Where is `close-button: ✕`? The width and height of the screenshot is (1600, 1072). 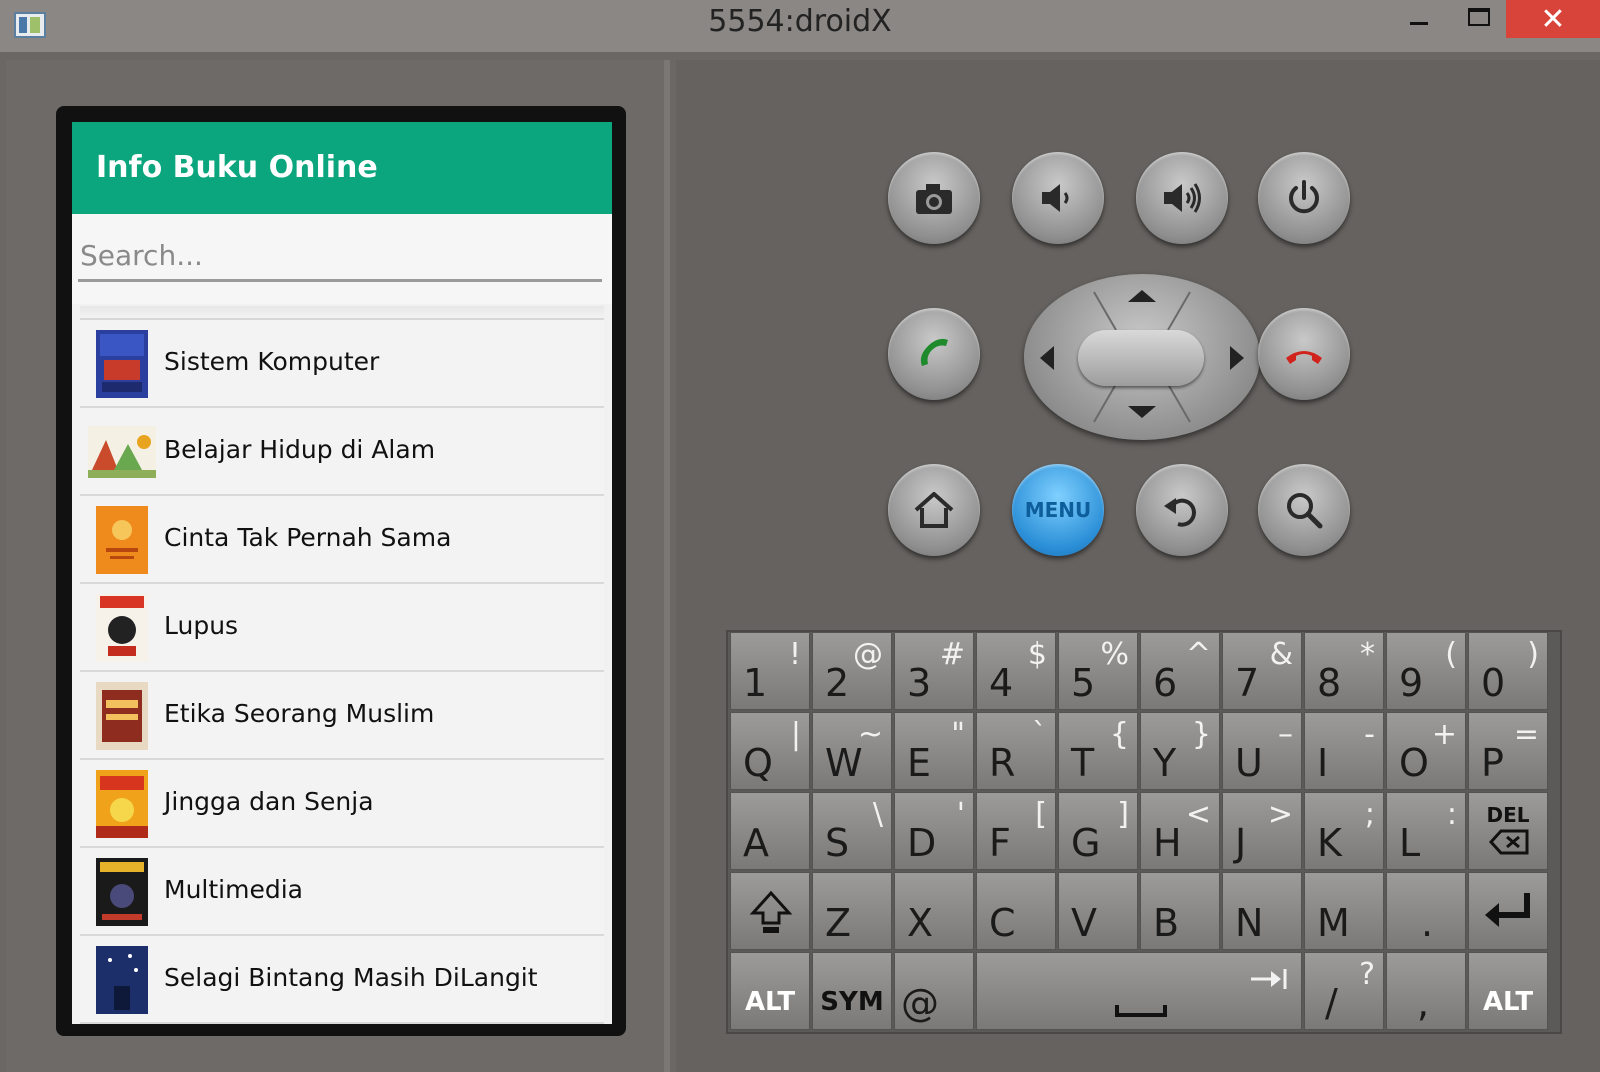 close-button: ✕ is located at coordinates (1553, 19).